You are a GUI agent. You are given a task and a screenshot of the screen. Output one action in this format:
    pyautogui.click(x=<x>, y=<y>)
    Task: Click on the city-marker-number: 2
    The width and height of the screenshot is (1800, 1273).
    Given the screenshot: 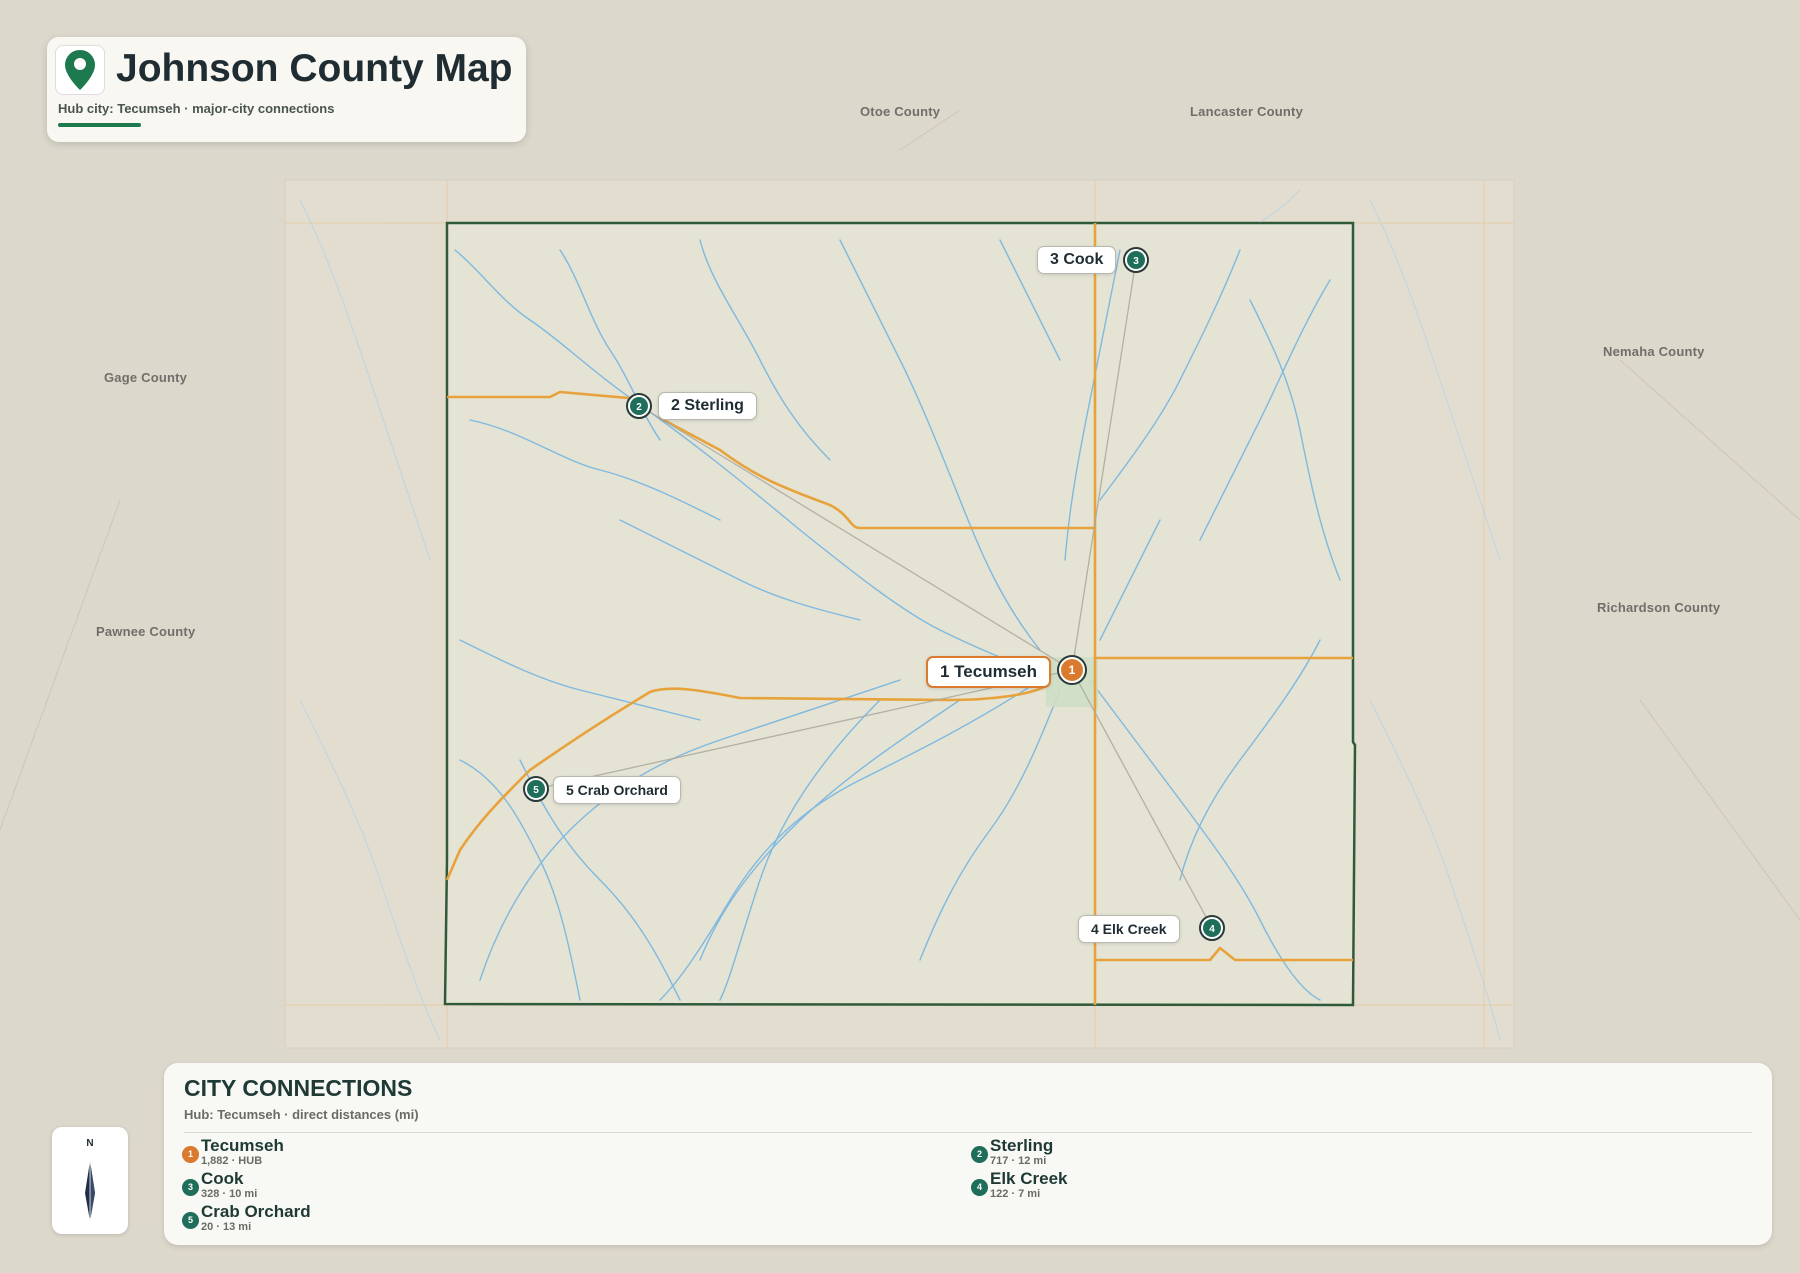 What is the action you would take?
    pyautogui.click(x=639, y=407)
    